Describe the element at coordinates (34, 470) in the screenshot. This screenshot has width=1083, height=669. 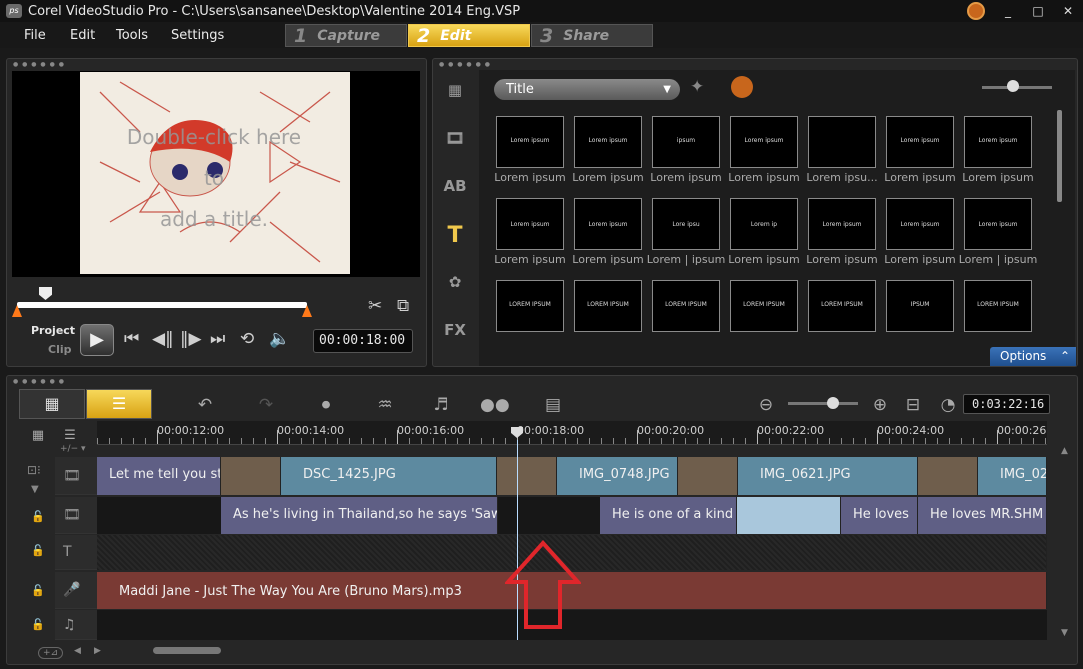
I see `ripple-edit-icon: ⊡⁝` at that location.